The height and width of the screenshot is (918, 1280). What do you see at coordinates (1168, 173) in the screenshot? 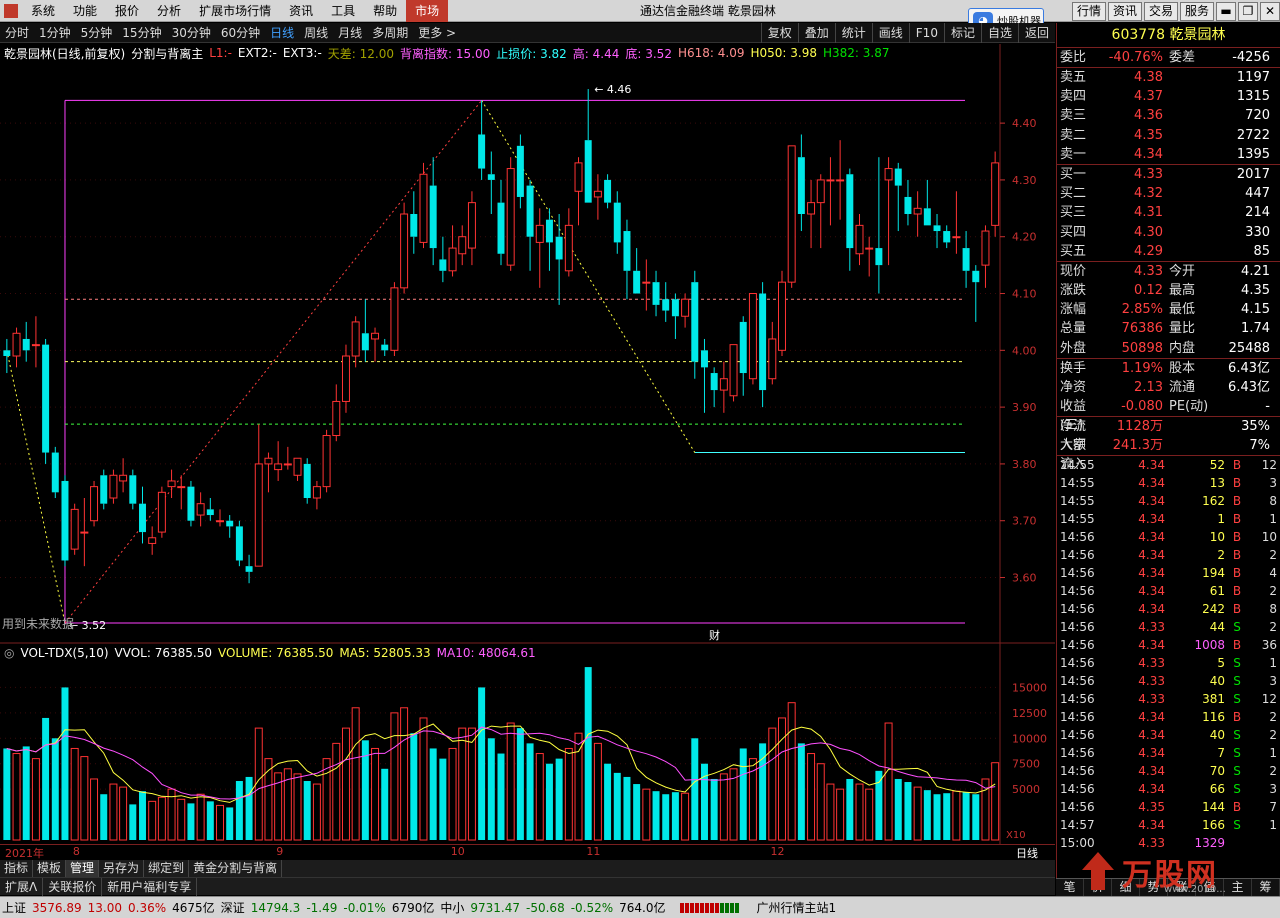
I see `bid-row-0: 买一 4.33 2017` at bounding box center [1168, 173].